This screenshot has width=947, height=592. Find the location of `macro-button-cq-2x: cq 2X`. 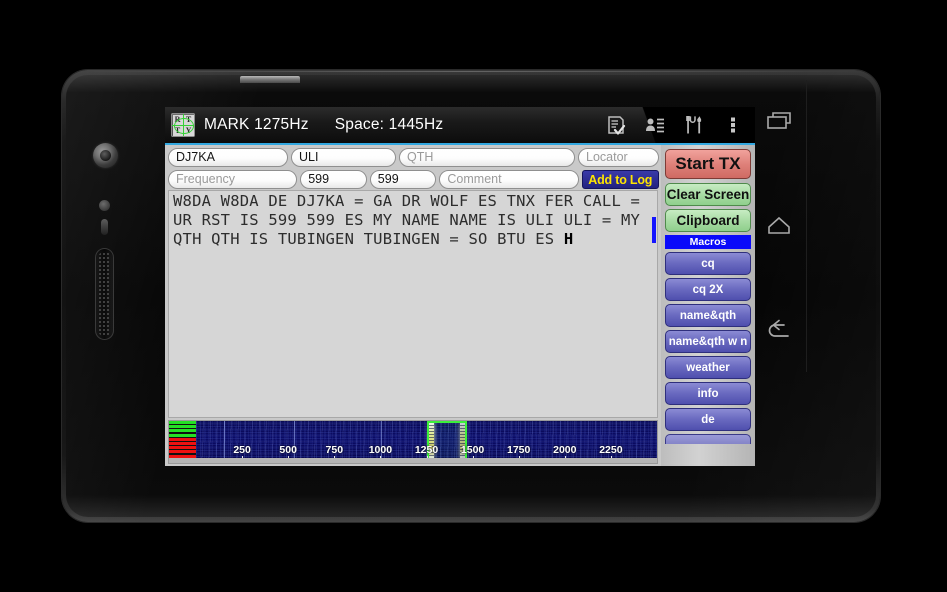

macro-button-cq-2x: cq 2X is located at coordinates (708, 289).